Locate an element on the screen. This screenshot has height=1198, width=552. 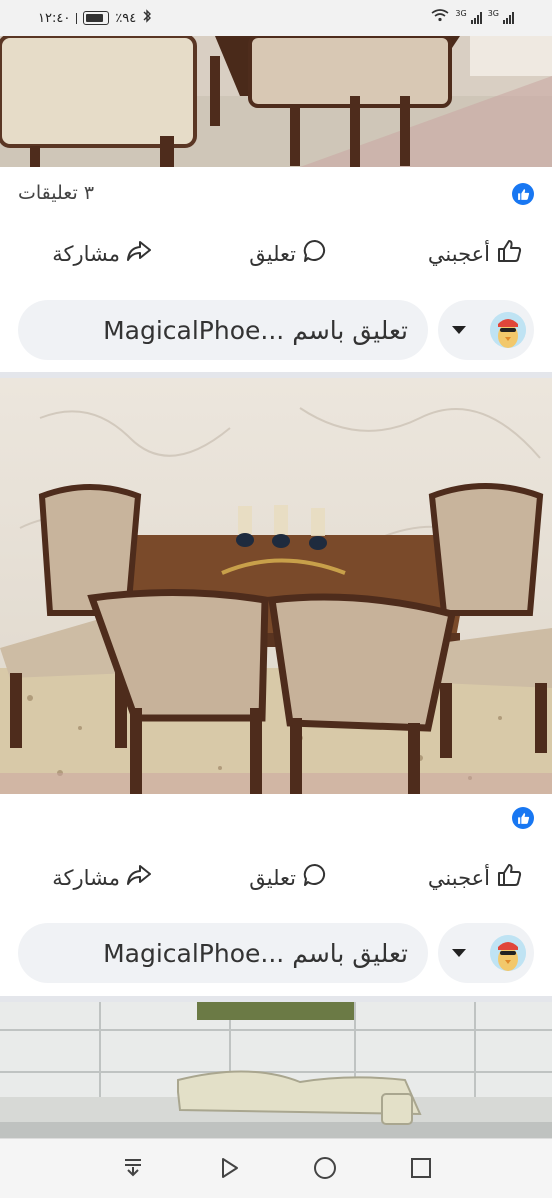
reactions-row: ٣ تعليقات is located at coordinates (276, 194).